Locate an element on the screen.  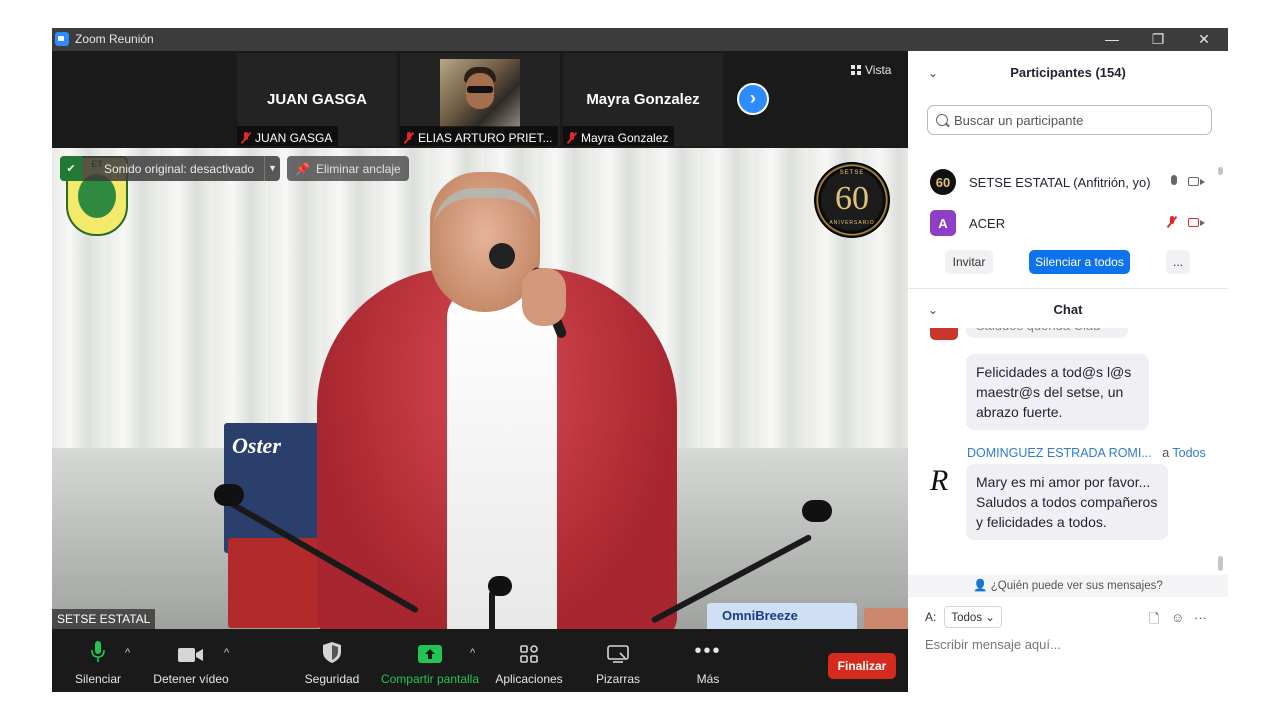
security-button: Seguridad is located at coordinates (332, 660).